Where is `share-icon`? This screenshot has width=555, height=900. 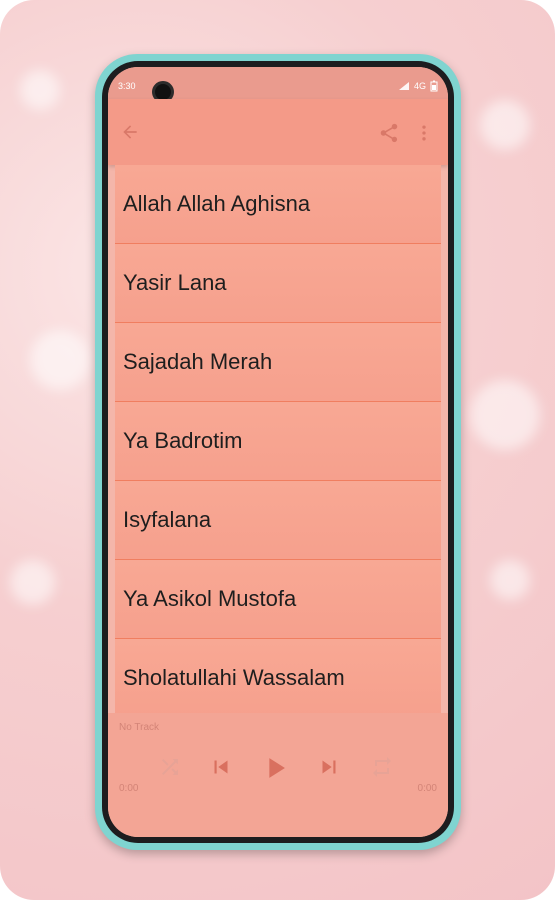
share-icon is located at coordinates (389, 133).